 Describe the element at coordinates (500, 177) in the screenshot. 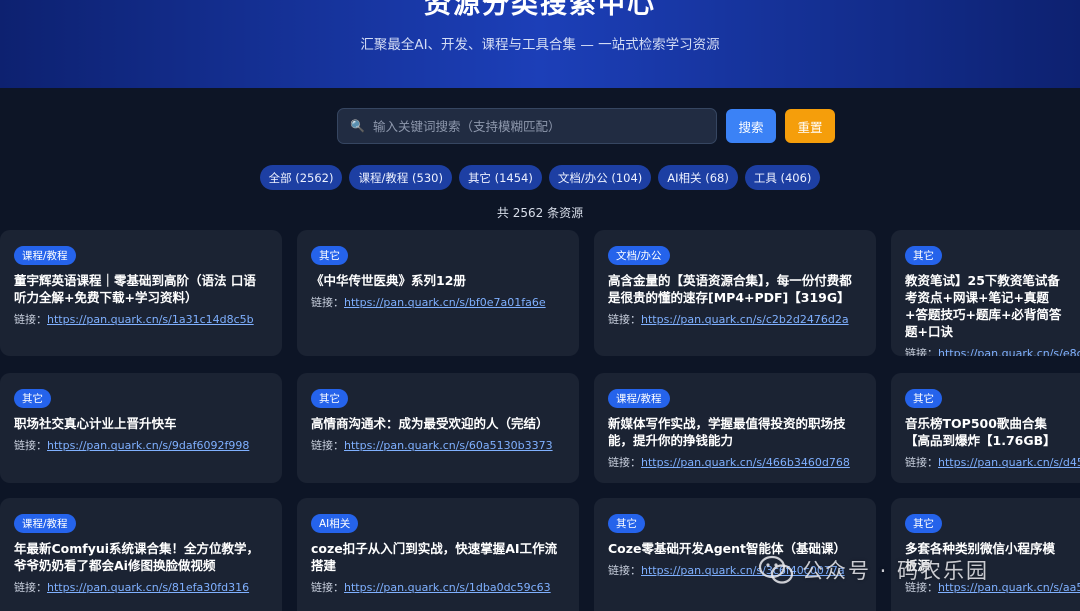

I see `filter-other: 其它 (1454)` at that location.